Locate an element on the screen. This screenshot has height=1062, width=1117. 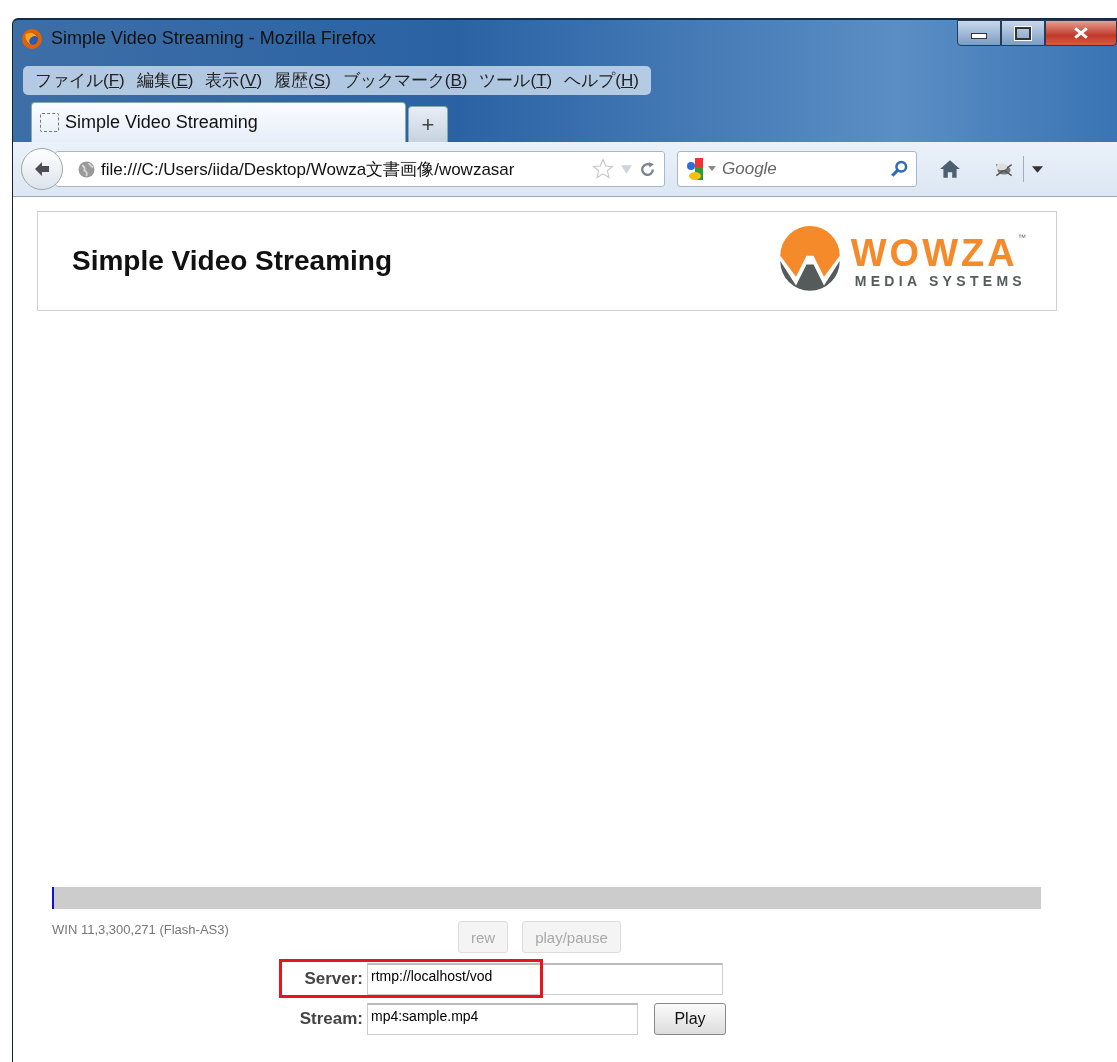
version-text: WIN 11,3,300,271 (Flash-AS3) is located at coordinates (141, 929).